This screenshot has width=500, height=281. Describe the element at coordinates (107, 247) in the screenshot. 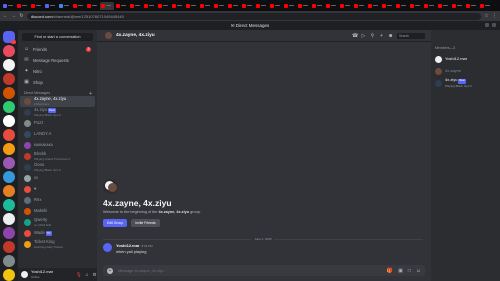

I see `message-avatar` at that location.